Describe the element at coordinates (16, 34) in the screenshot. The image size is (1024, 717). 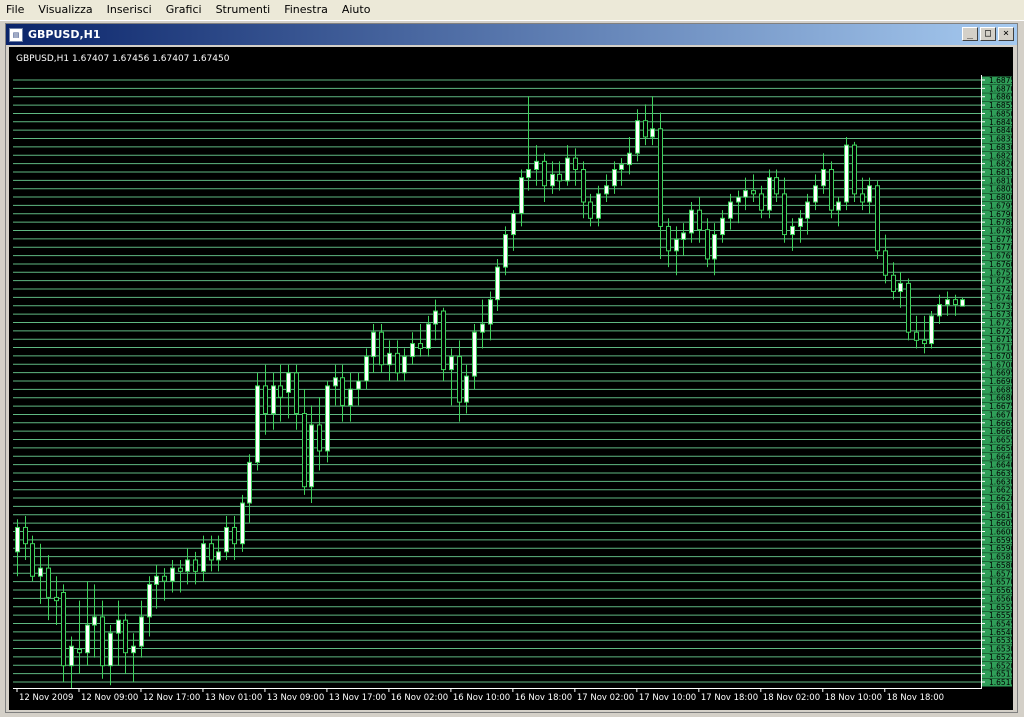
I see `chart-window-icon: ▤` at that location.